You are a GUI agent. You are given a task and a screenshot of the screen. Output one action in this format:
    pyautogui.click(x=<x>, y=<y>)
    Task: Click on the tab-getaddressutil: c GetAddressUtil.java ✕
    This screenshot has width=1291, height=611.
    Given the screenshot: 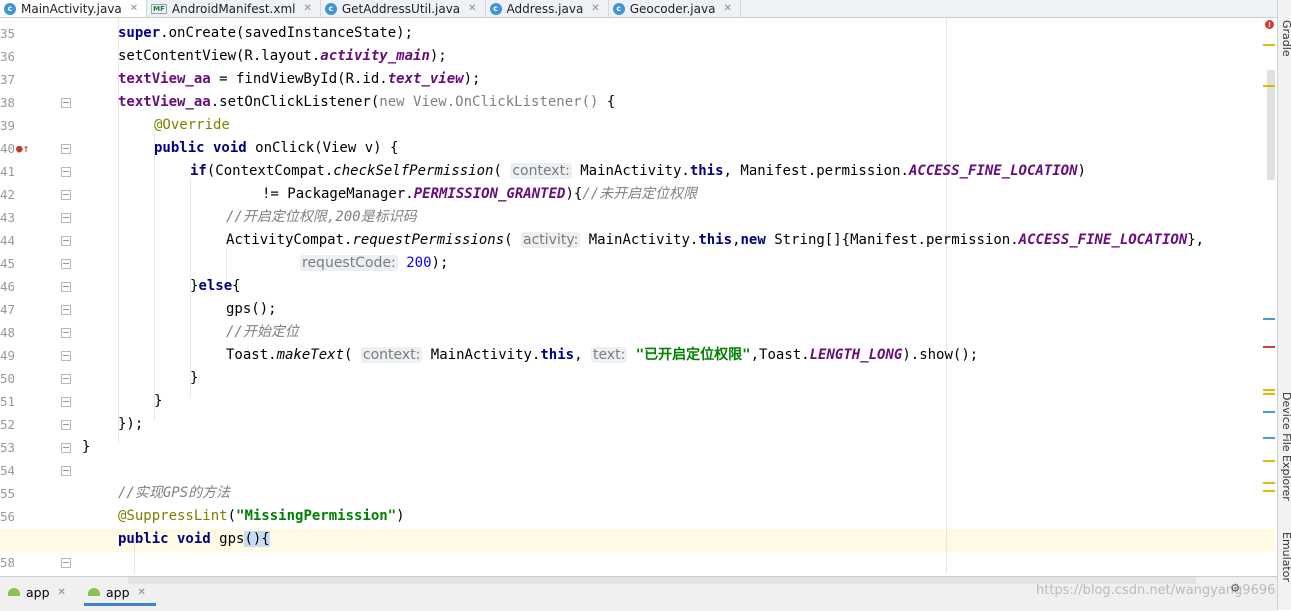 What is the action you would take?
    pyautogui.click(x=403, y=8)
    